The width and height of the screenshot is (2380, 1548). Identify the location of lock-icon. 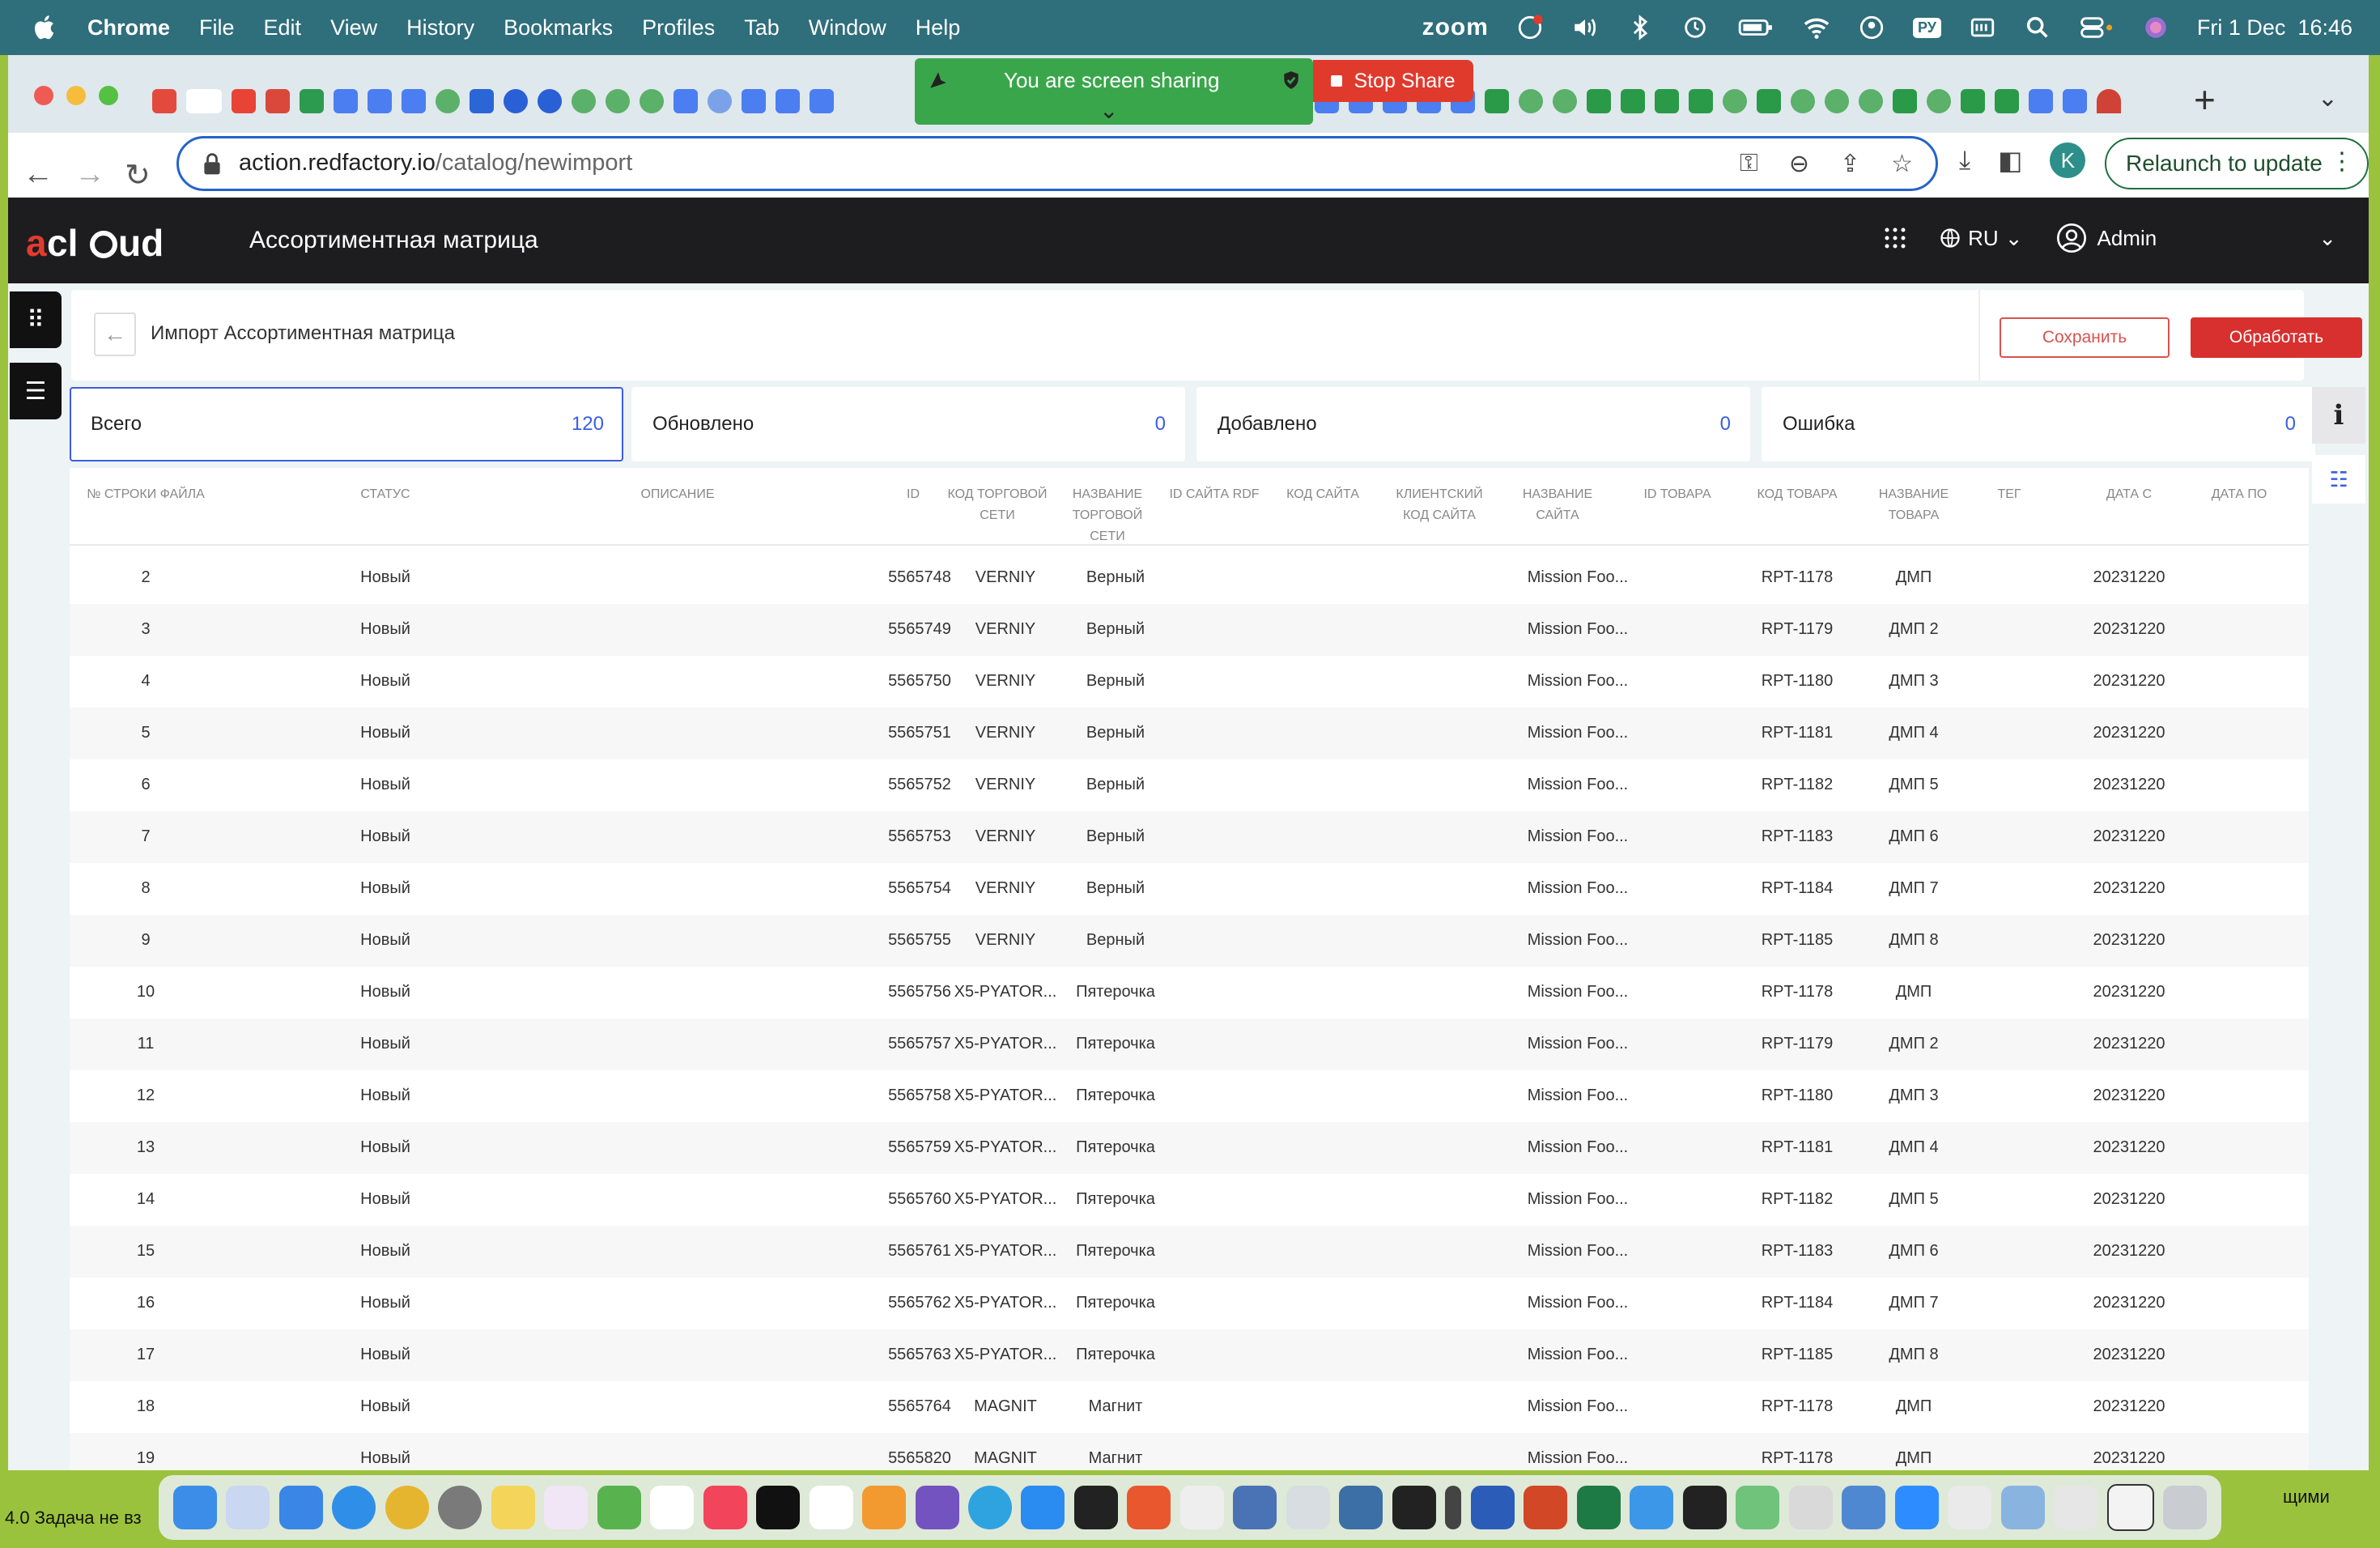
(212, 165).